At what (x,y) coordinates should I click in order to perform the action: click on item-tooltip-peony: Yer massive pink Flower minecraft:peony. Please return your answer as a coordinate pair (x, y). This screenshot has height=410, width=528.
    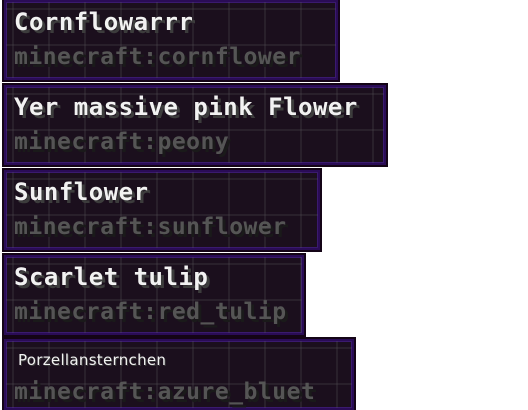
    Looking at the image, I should click on (195, 125).